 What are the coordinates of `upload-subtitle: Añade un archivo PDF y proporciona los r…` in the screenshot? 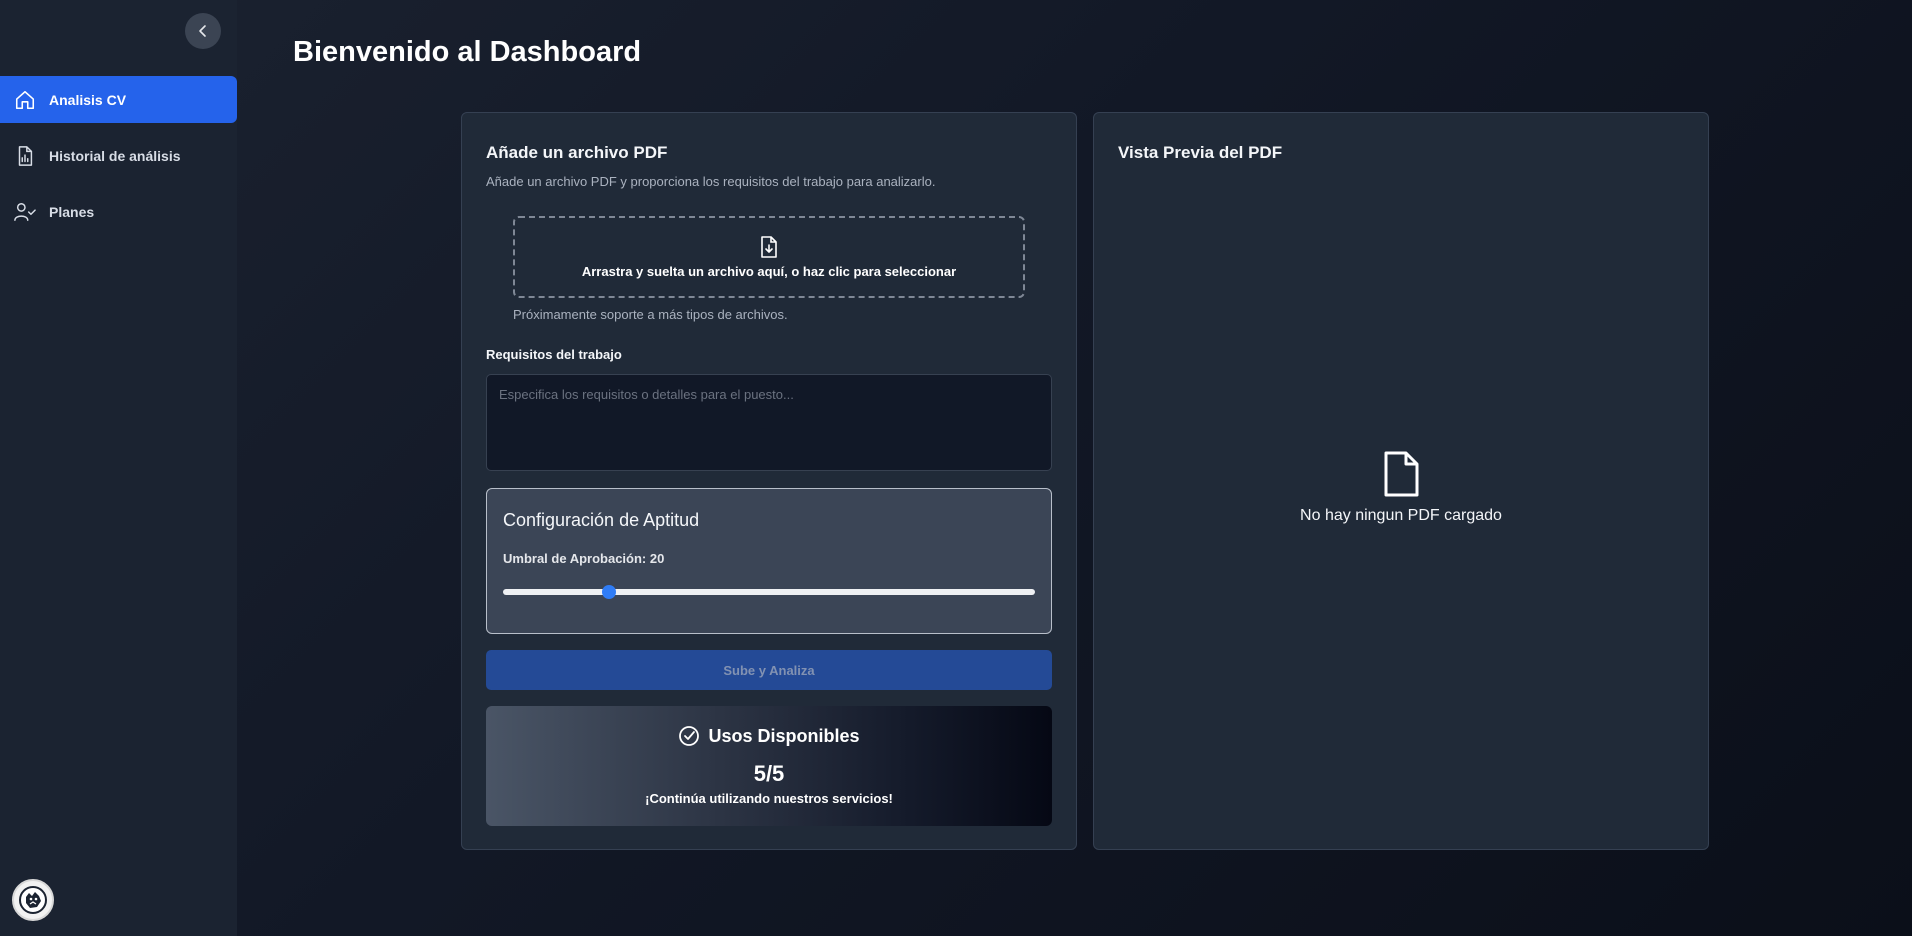 It's located at (711, 181).